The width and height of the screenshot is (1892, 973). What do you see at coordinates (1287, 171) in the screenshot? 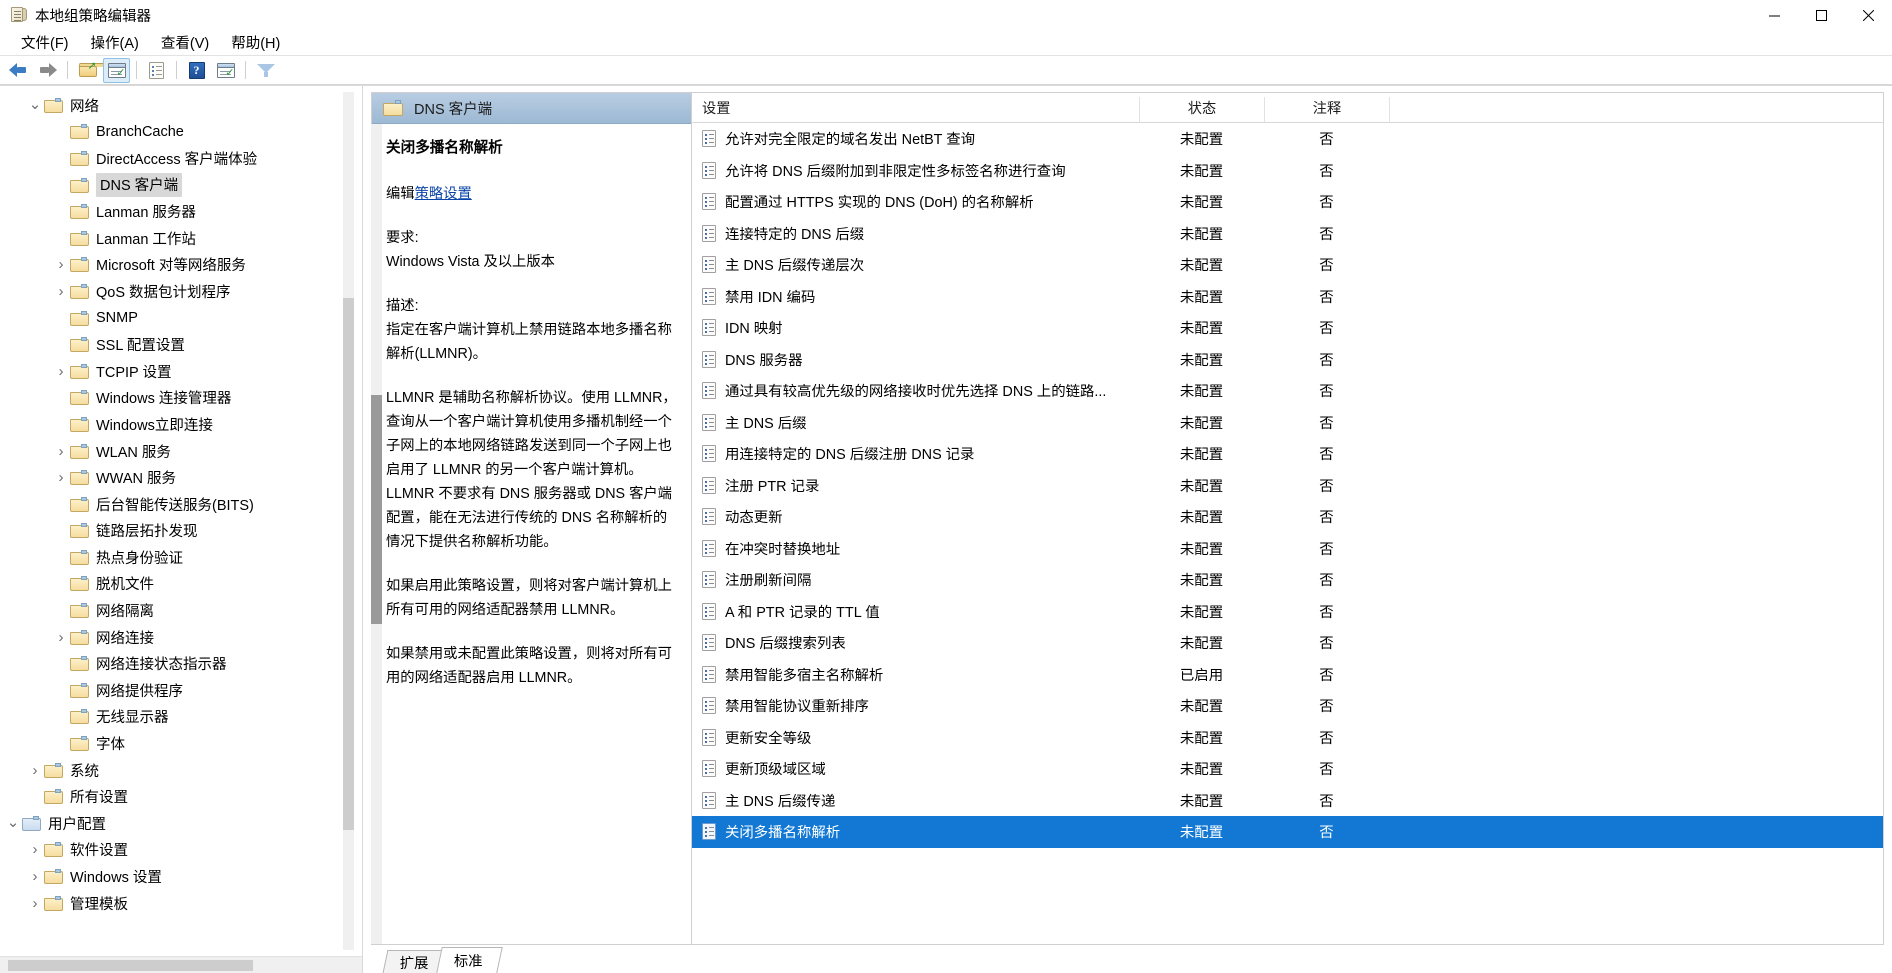
I see `table-row: 允许将 DNS 后缀附加到非限定性多标签名称进行查询 未配置 否` at bounding box center [1287, 171].